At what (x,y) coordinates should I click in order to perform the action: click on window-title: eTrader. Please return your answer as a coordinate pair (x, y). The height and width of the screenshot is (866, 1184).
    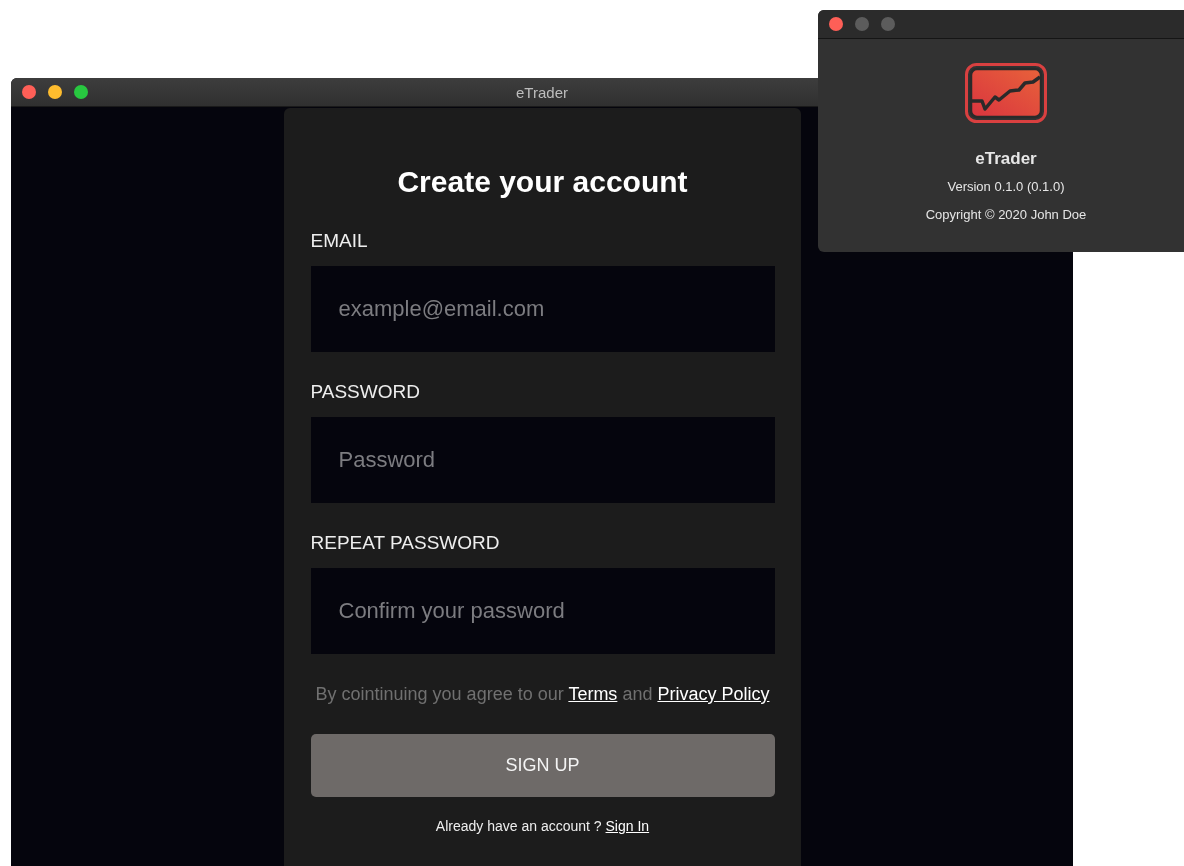
    Looking at the image, I should click on (542, 92).